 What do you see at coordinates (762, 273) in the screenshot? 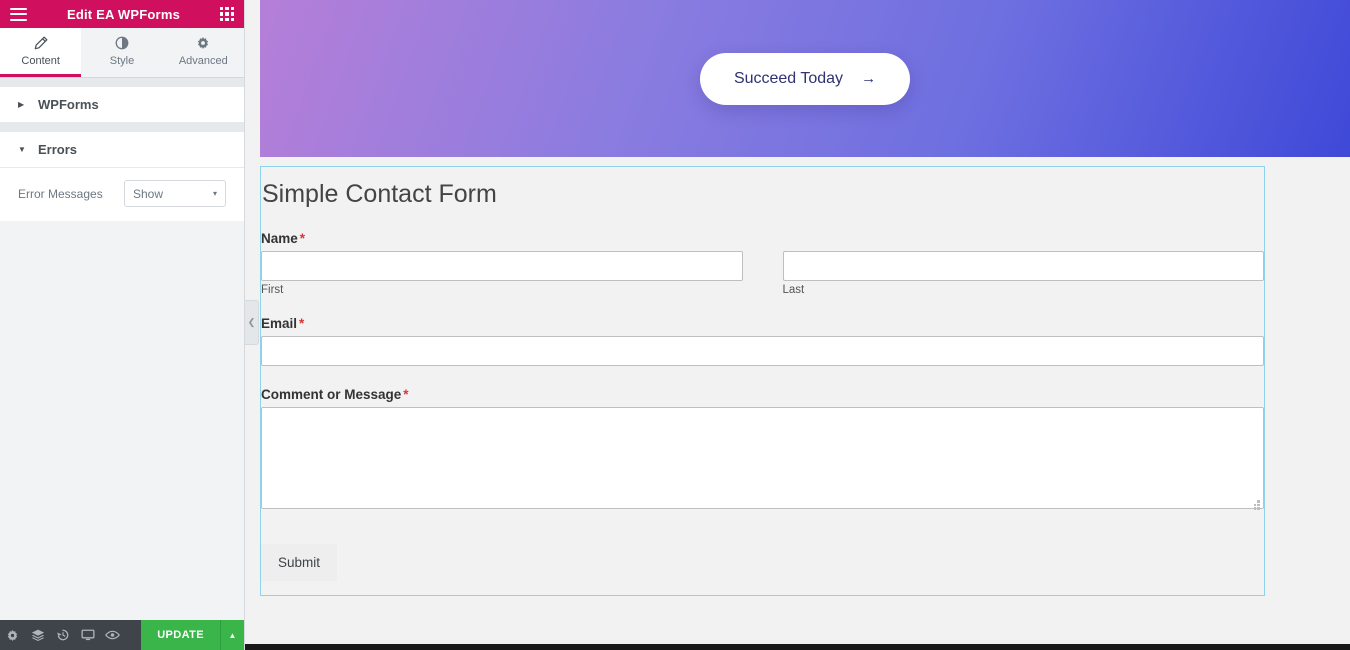
I see `name-row: First Last` at bounding box center [762, 273].